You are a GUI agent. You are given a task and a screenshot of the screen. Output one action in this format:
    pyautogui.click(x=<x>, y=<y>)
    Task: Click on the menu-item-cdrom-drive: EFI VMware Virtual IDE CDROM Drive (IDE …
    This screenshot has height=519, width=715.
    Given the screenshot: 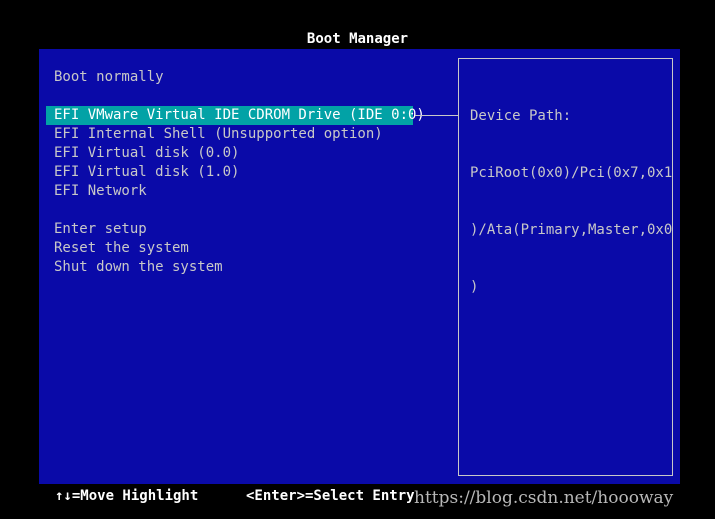 What is the action you would take?
    pyautogui.click(x=235, y=115)
    